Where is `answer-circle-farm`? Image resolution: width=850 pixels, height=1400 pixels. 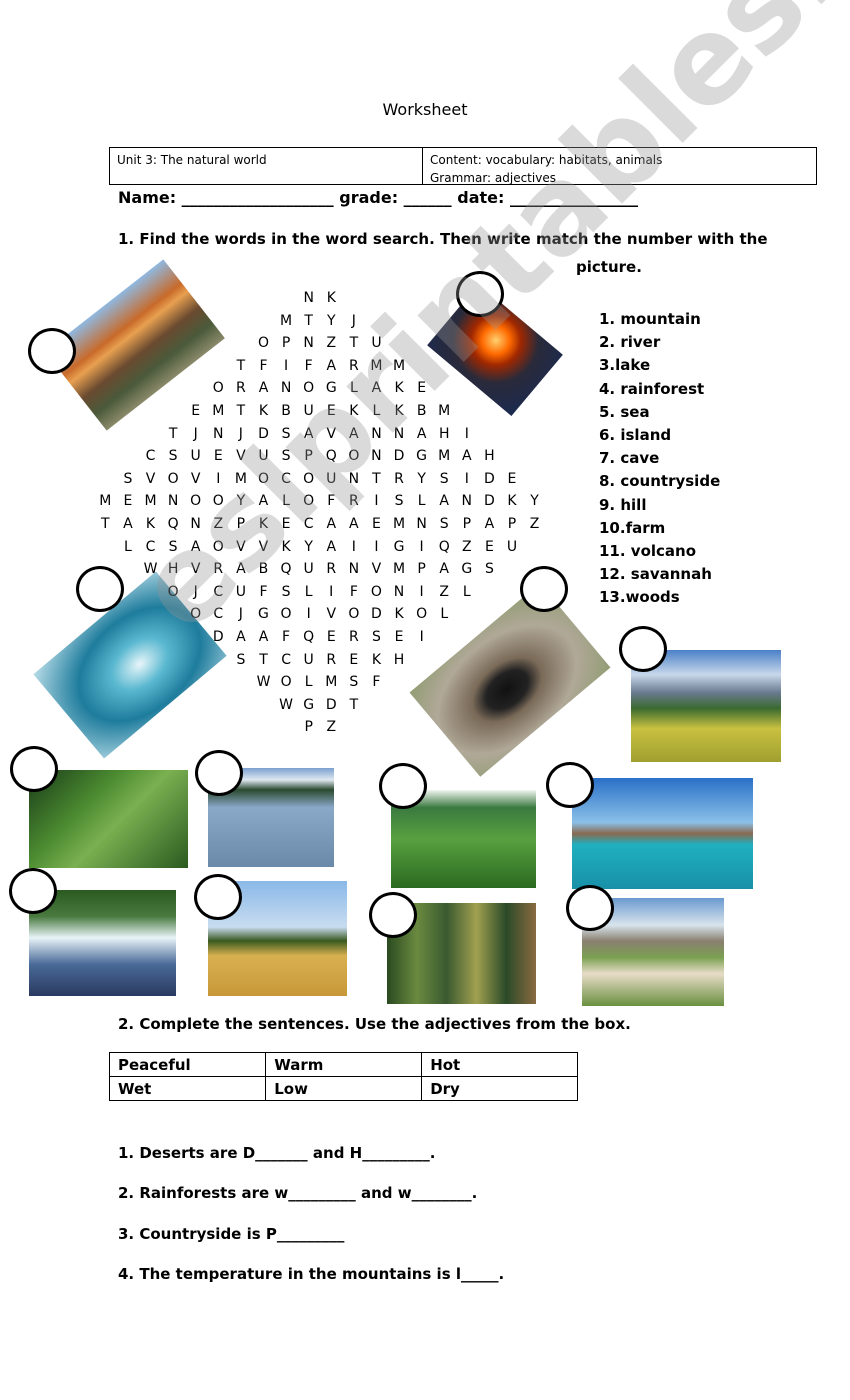 answer-circle-farm is located at coordinates (590, 908).